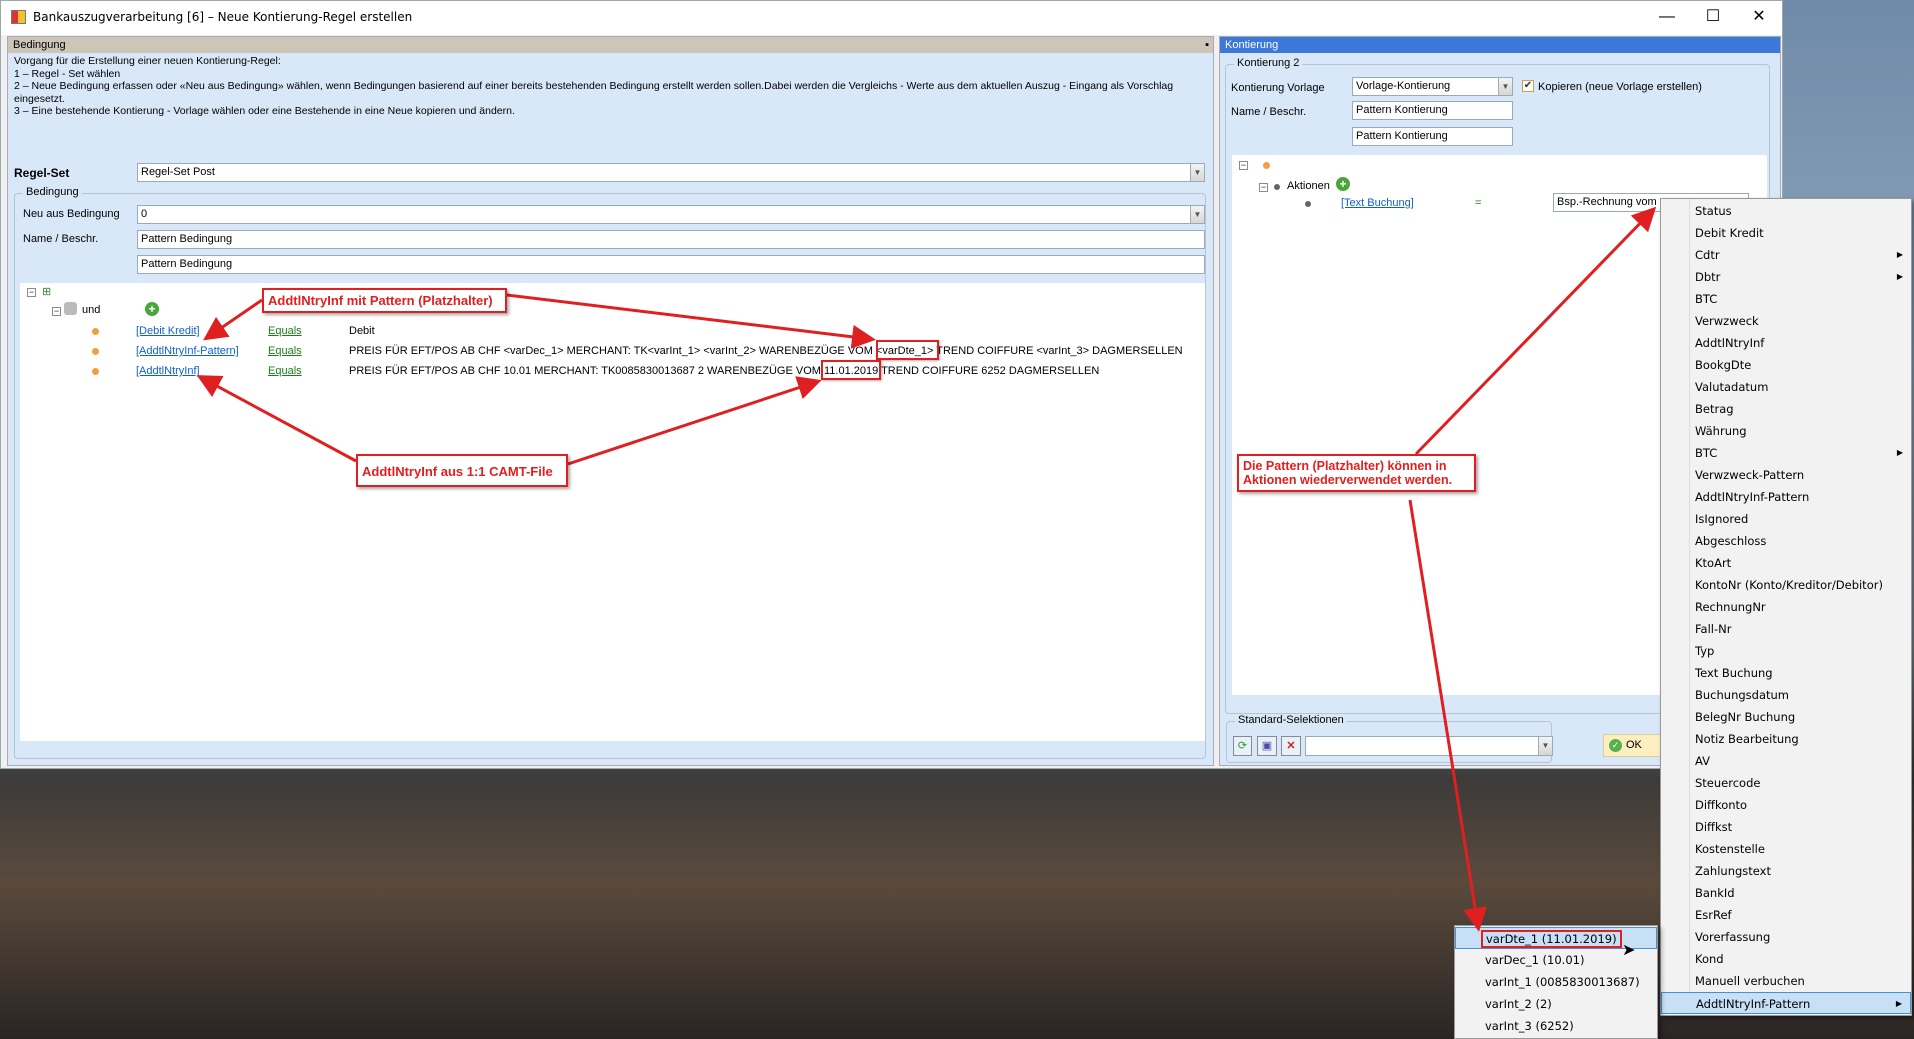 The height and width of the screenshot is (1039, 1914). What do you see at coordinates (462, 470) in the screenshot?
I see `annotation-camt: AddtlNtryInf aus 1:1 CAMT-File` at bounding box center [462, 470].